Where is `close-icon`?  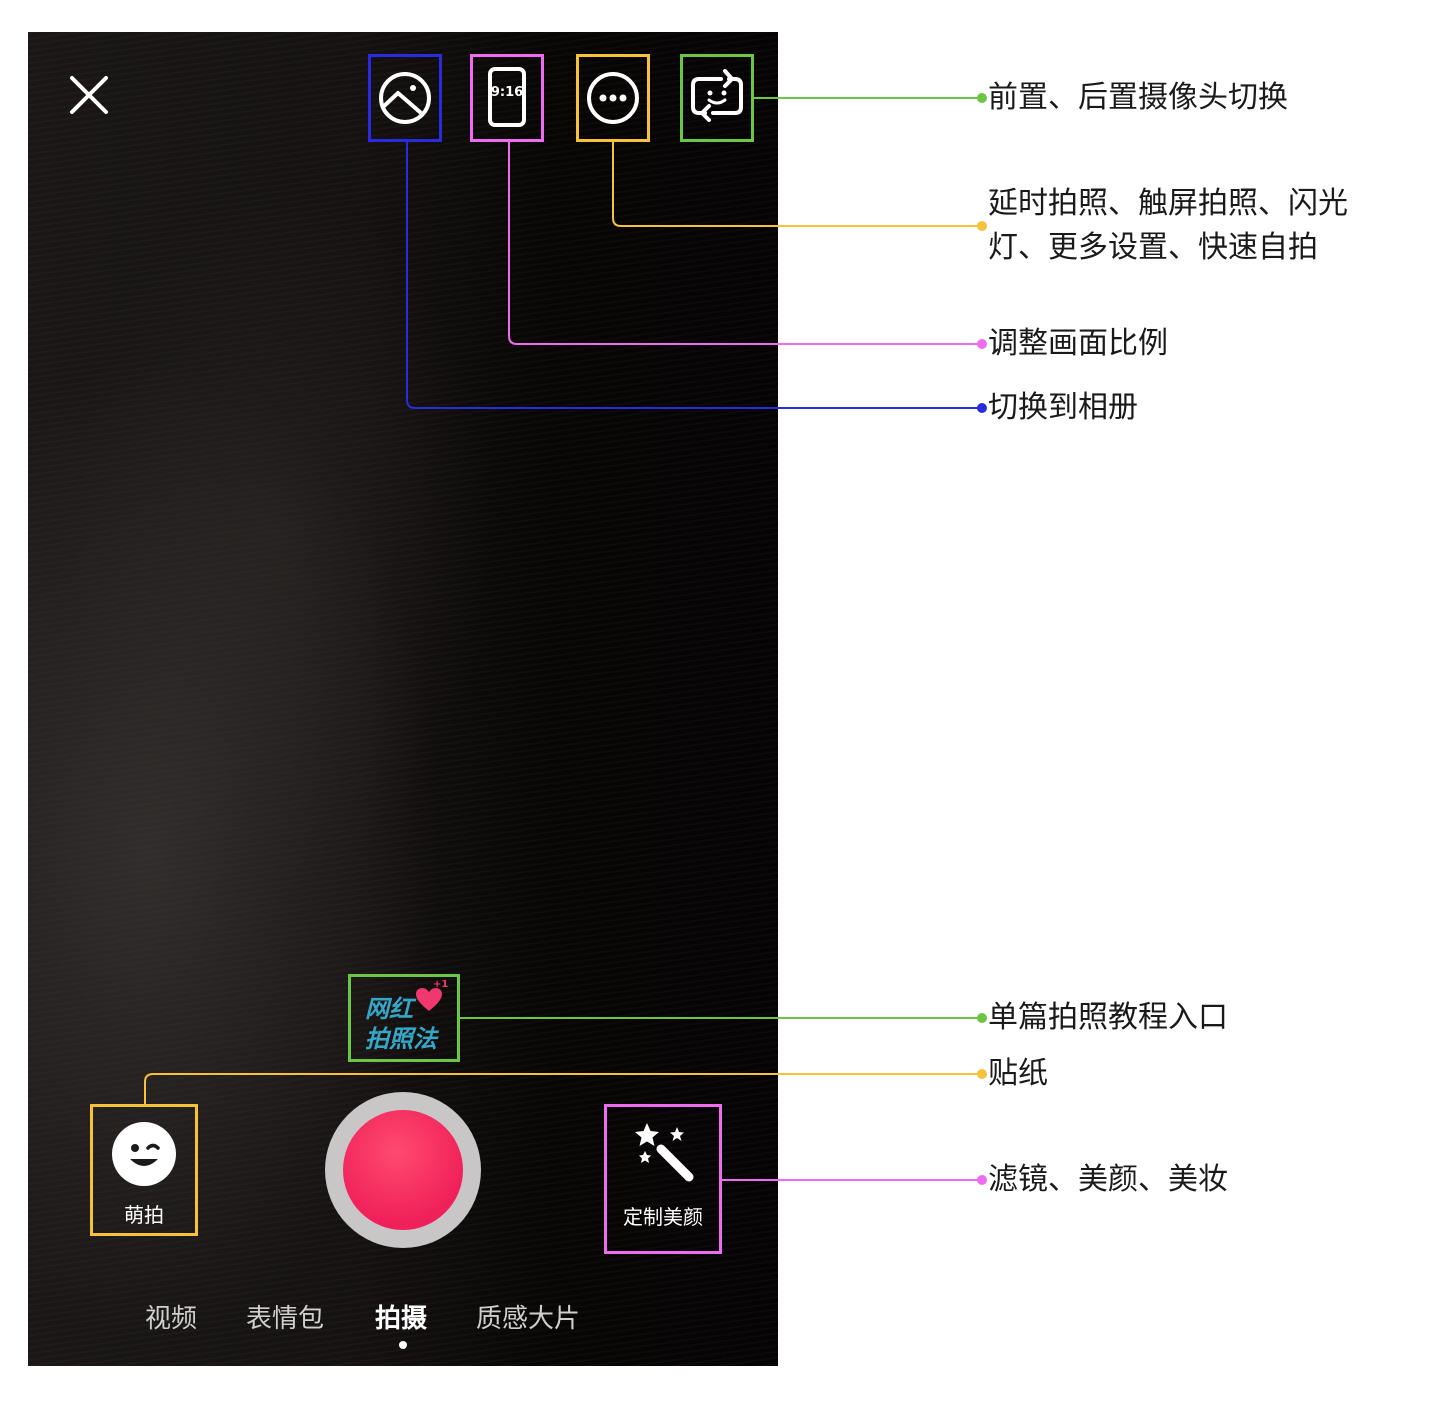
close-icon is located at coordinates (89, 95).